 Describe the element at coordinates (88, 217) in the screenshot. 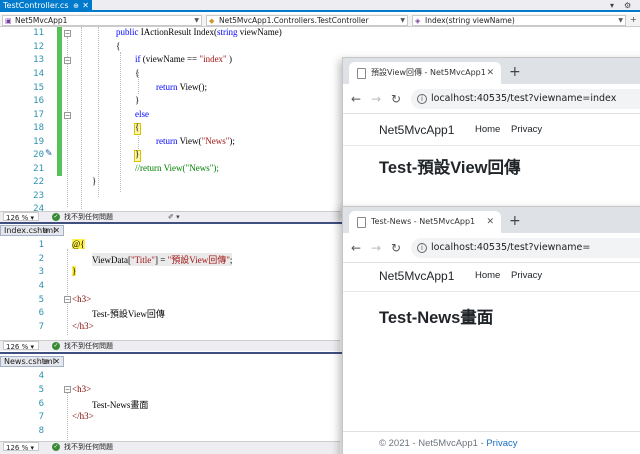

I see `issues-status: 找不到任何問題` at that location.